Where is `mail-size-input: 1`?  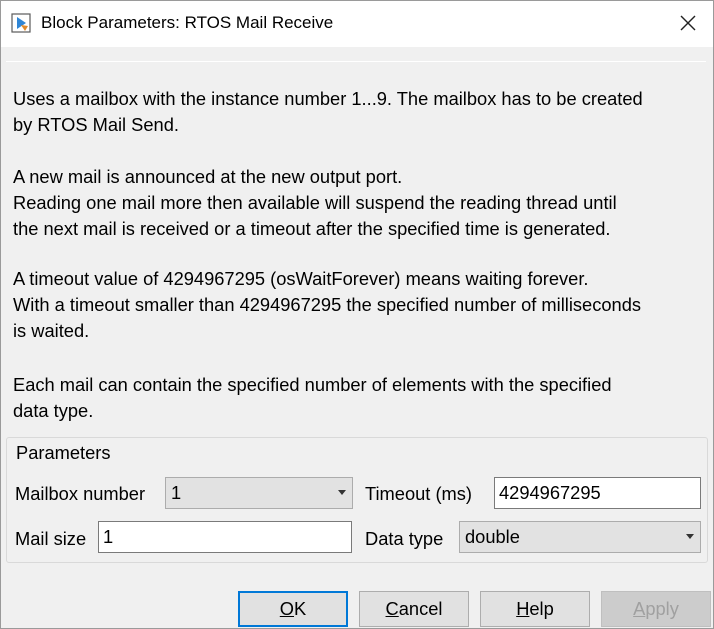 mail-size-input: 1 is located at coordinates (225, 537).